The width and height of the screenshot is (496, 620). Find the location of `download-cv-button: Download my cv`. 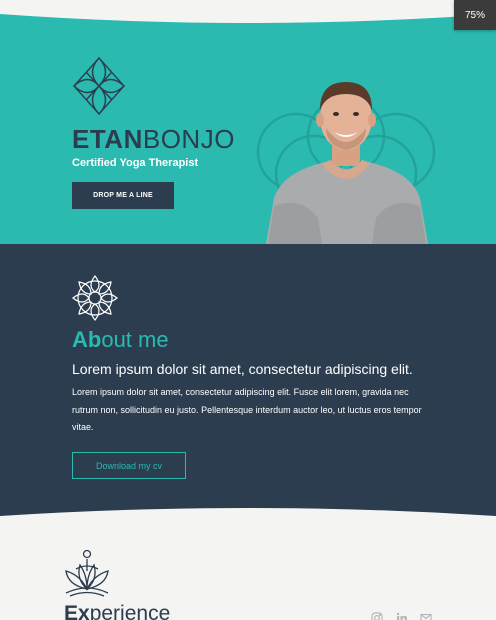

download-cv-button: Download my cv is located at coordinates (129, 465).